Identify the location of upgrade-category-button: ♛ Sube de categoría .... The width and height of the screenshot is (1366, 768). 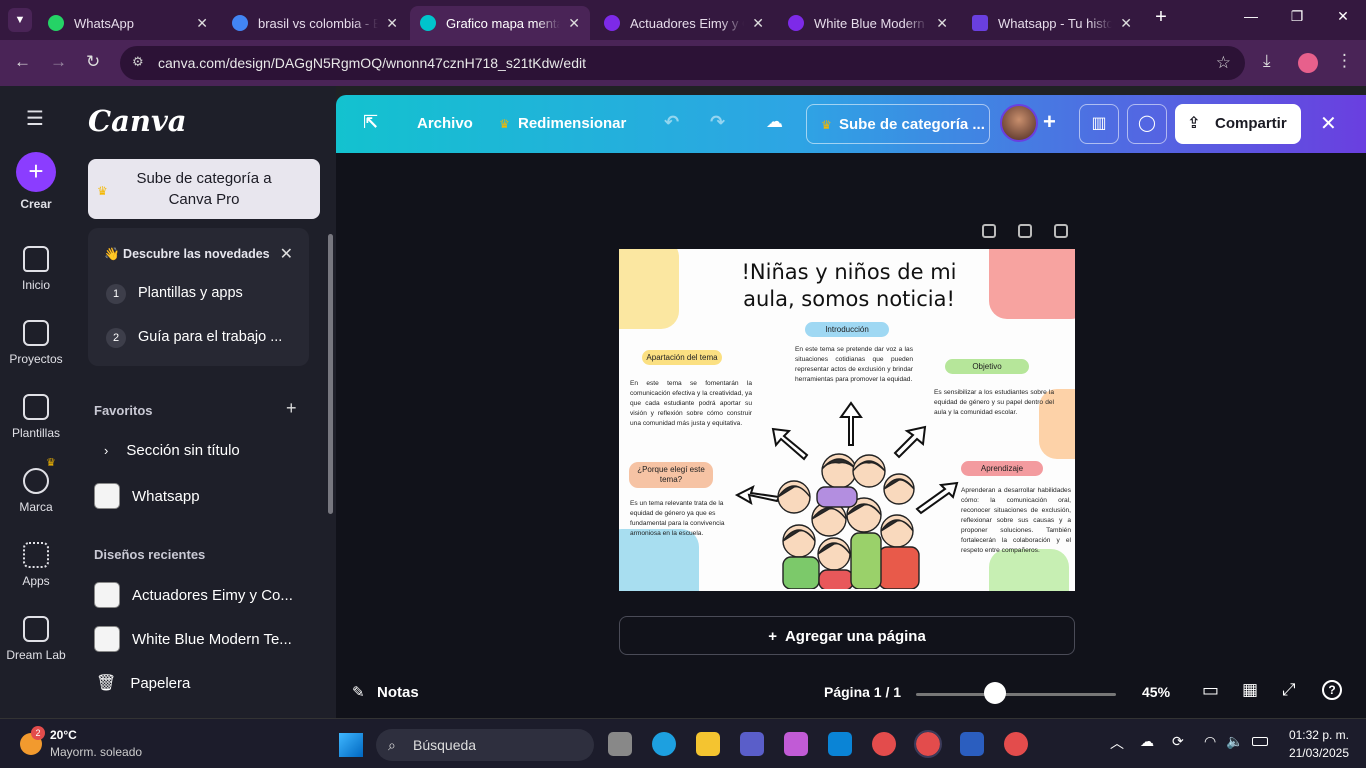
(898, 124).